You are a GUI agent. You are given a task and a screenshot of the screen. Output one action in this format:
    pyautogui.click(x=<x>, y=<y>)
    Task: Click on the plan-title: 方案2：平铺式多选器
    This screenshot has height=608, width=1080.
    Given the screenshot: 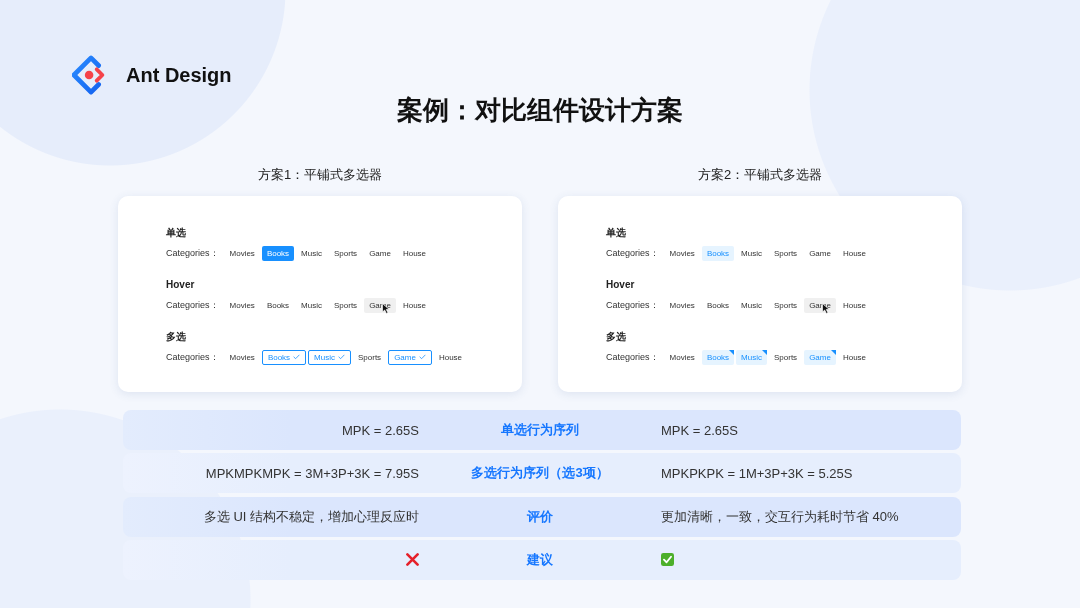 What is the action you would take?
    pyautogui.click(x=760, y=175)
    